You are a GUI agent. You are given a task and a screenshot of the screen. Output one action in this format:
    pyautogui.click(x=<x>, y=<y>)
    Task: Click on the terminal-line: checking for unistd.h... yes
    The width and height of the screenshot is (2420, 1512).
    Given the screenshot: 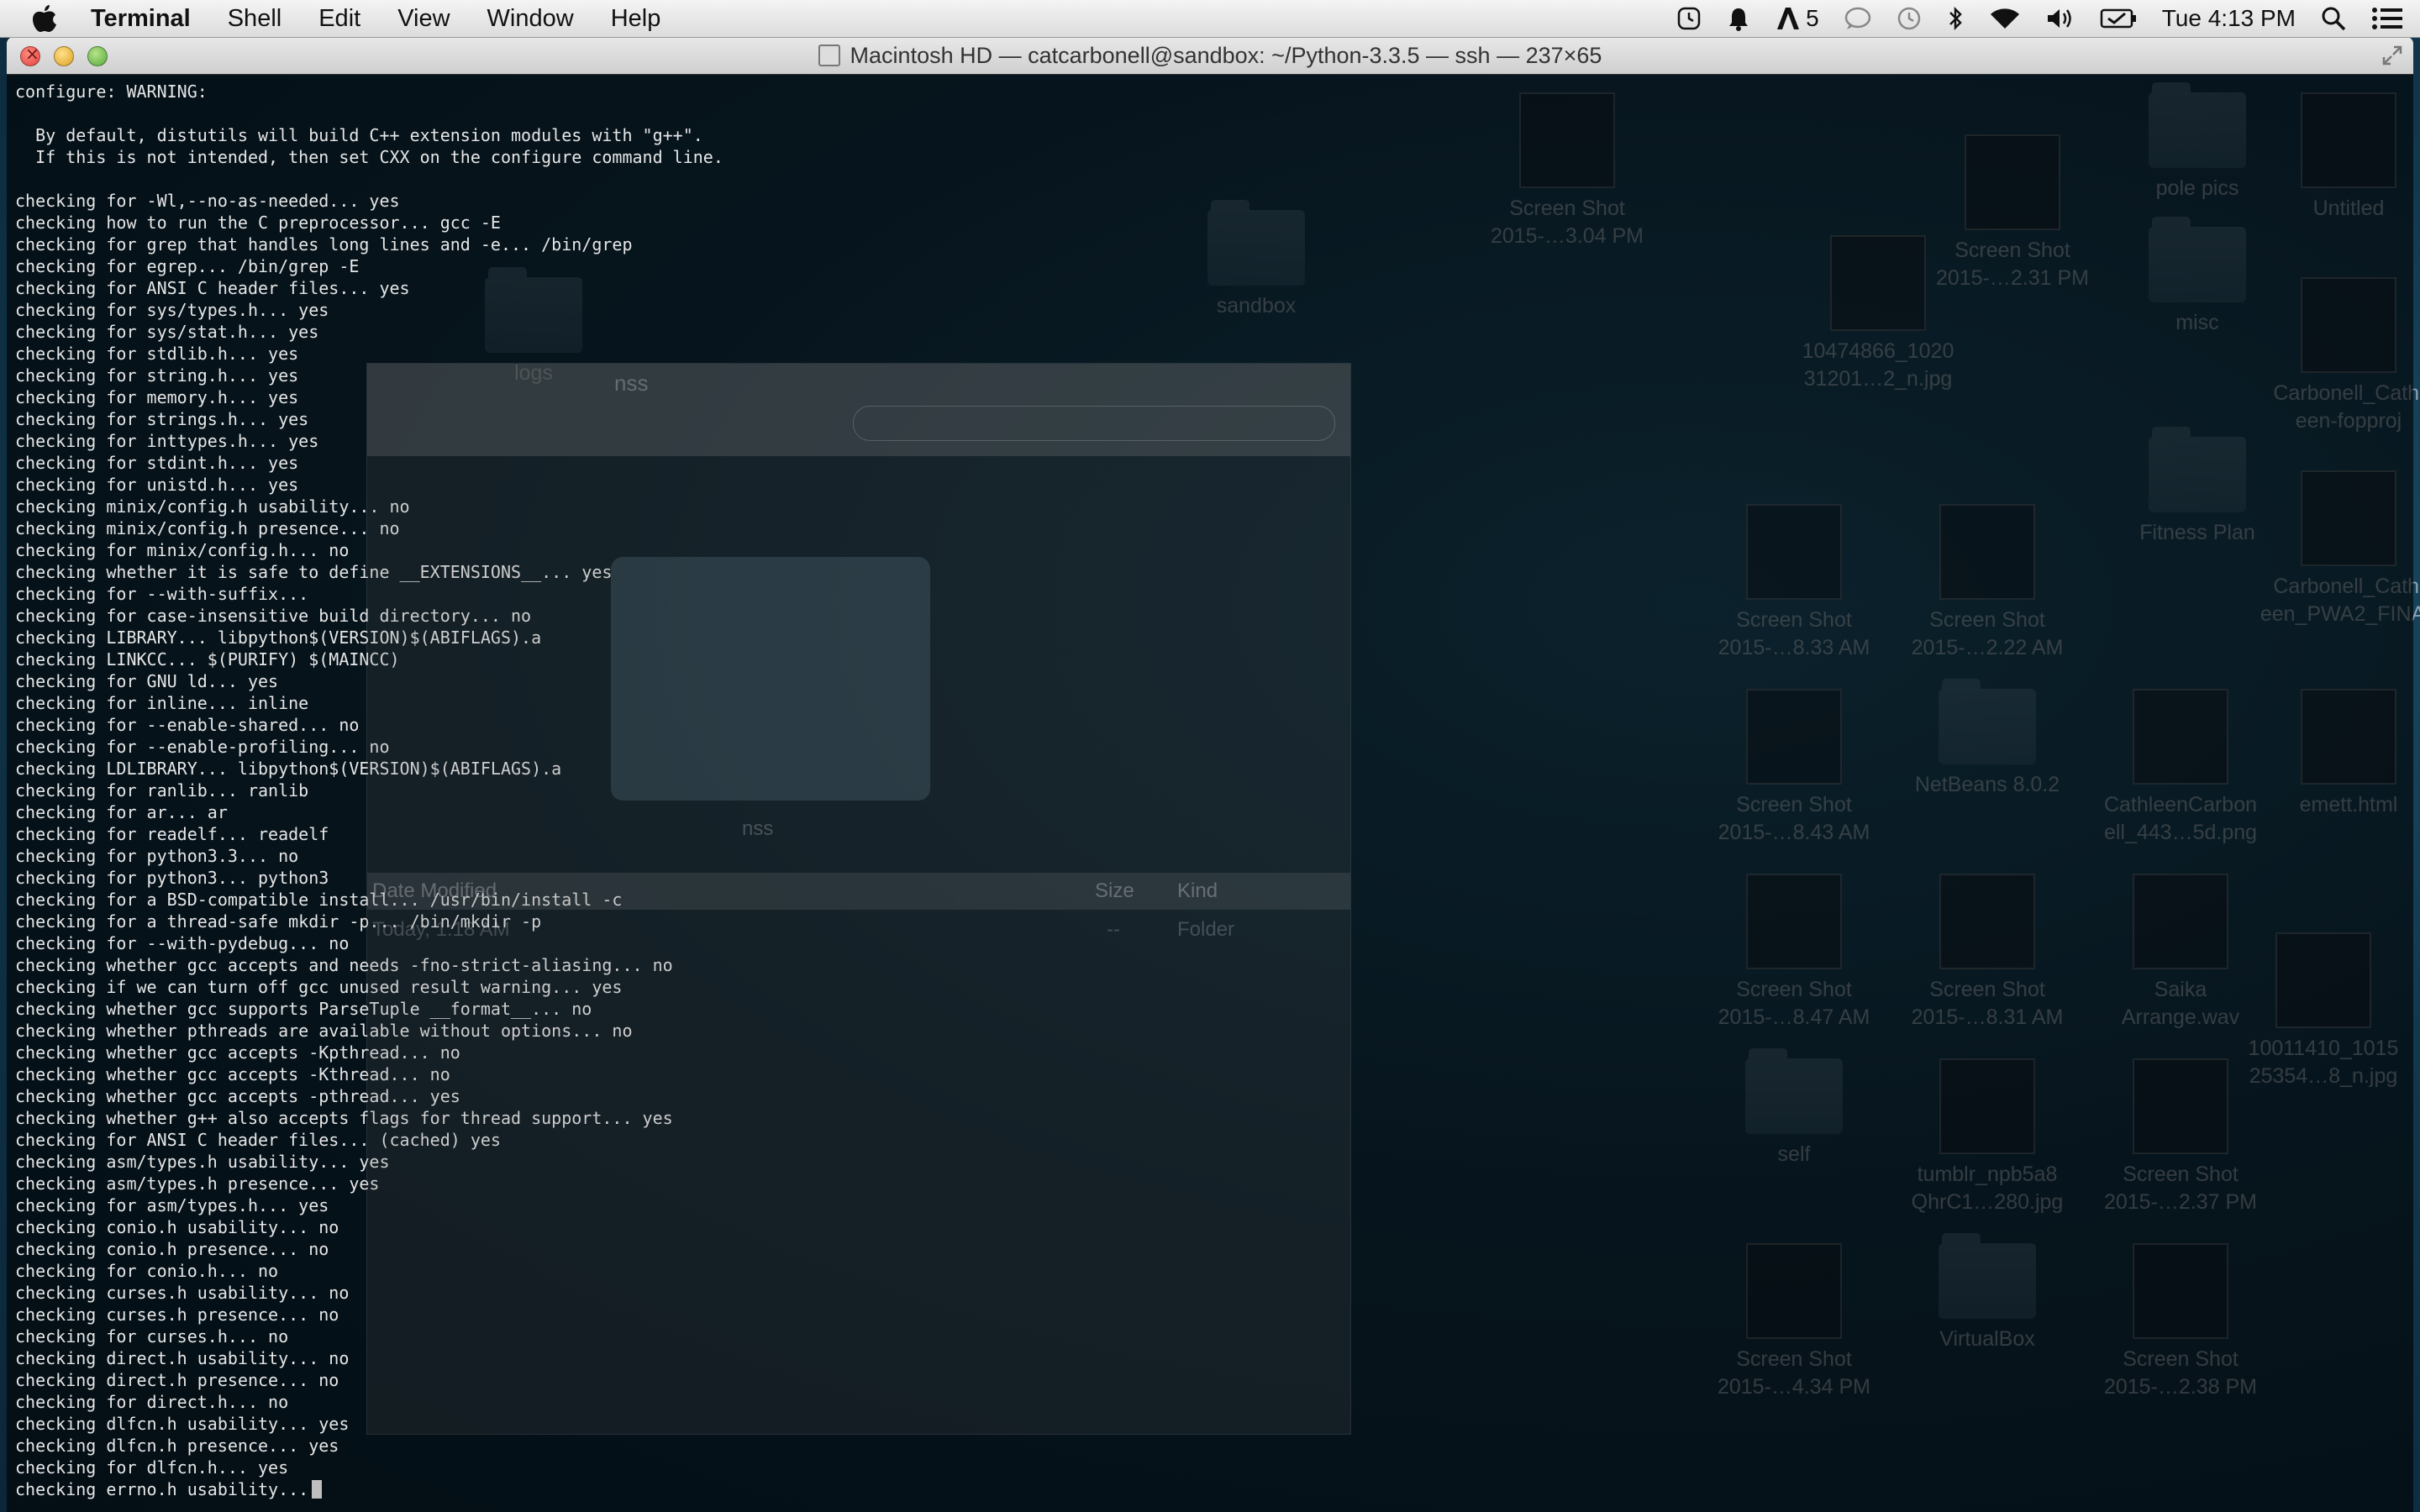 What is the action you would take?
    pyautogui.click(x=157, y=485)
    